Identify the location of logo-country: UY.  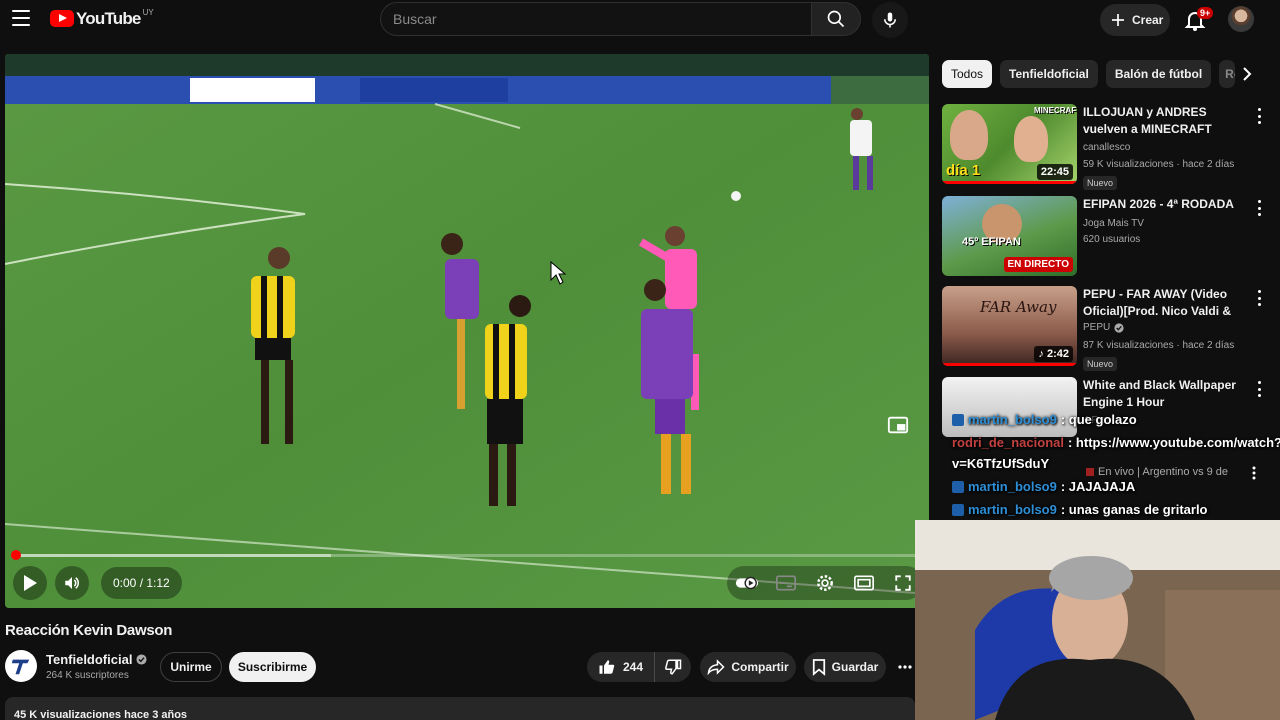
(148, 12).